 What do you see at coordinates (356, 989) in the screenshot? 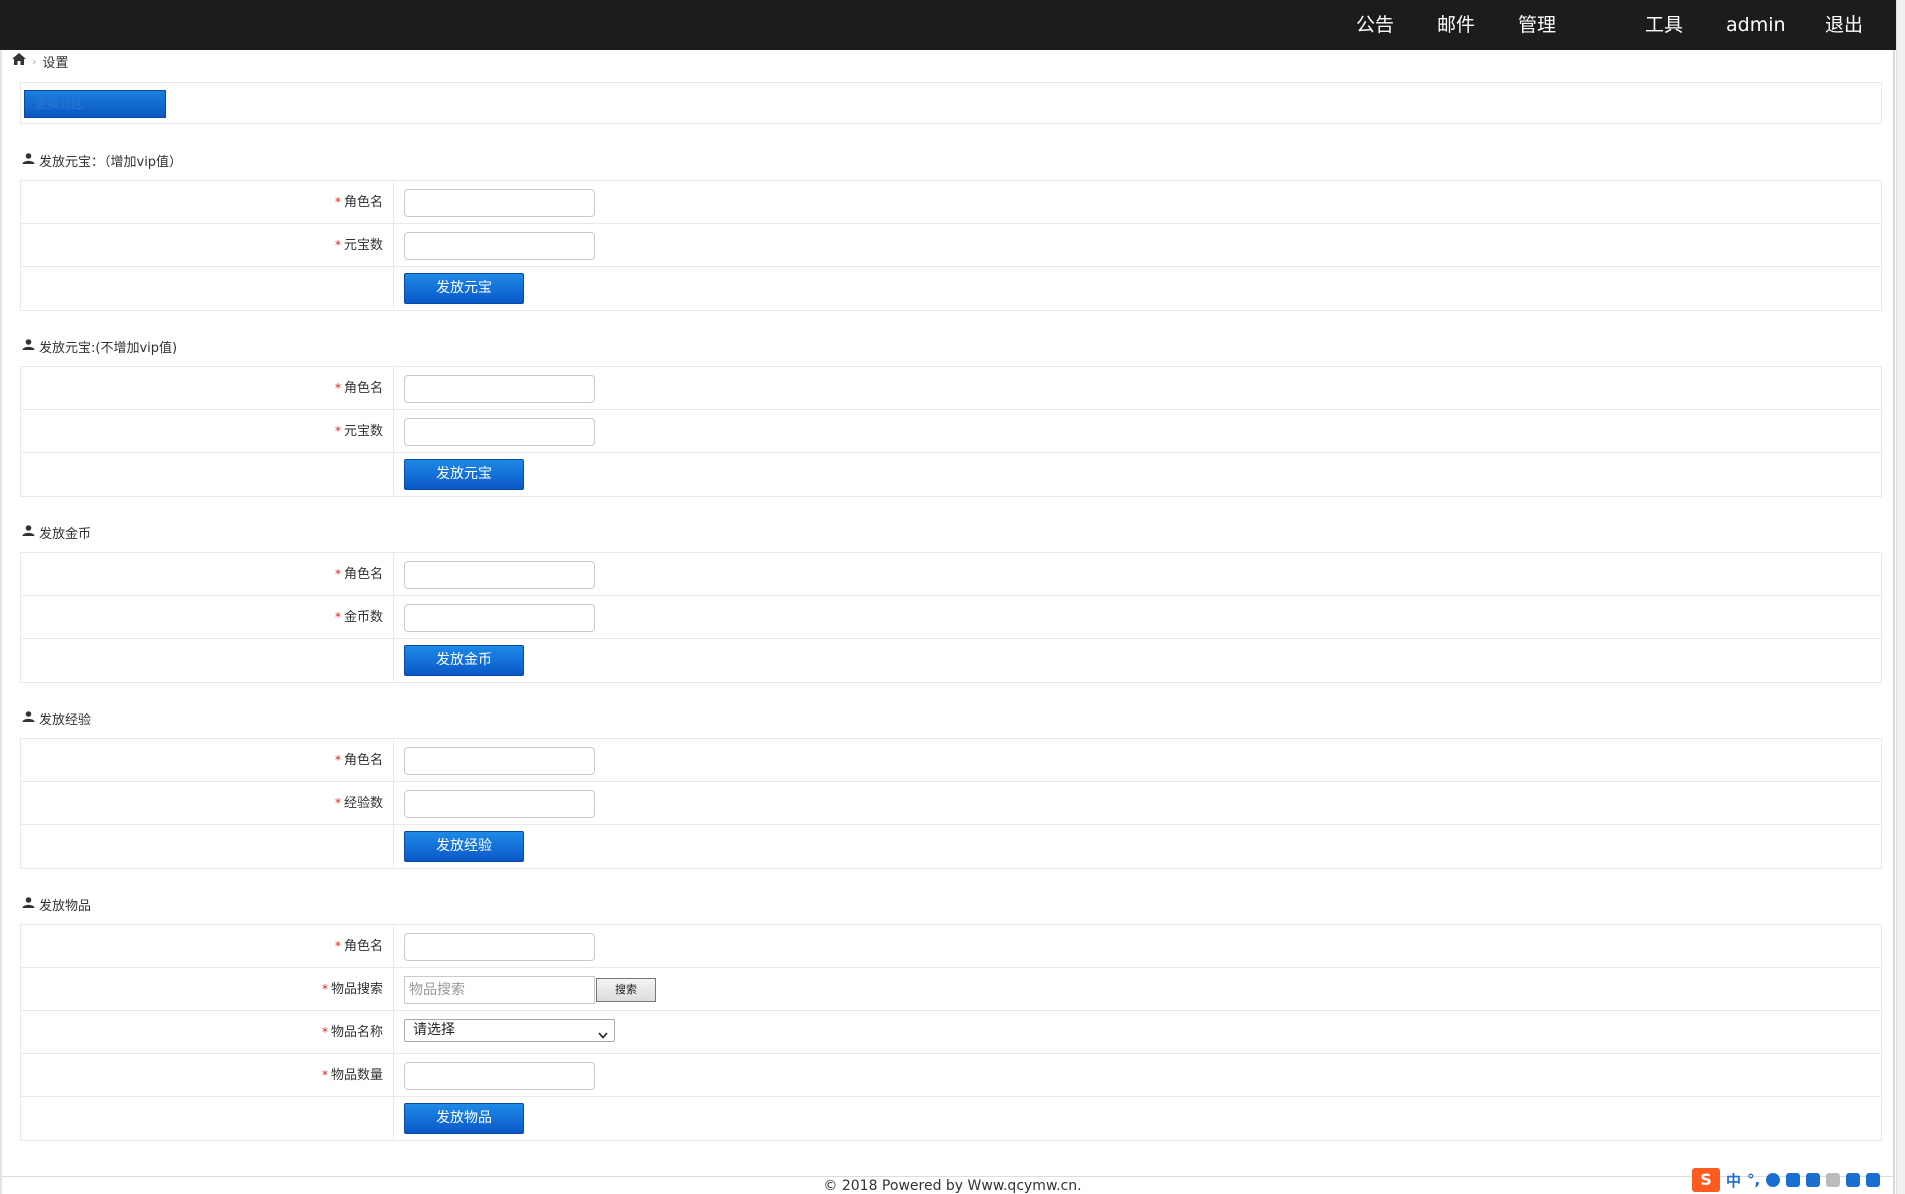
I see `field-label-text: 物品搜索` at bounding box center [356, 989].